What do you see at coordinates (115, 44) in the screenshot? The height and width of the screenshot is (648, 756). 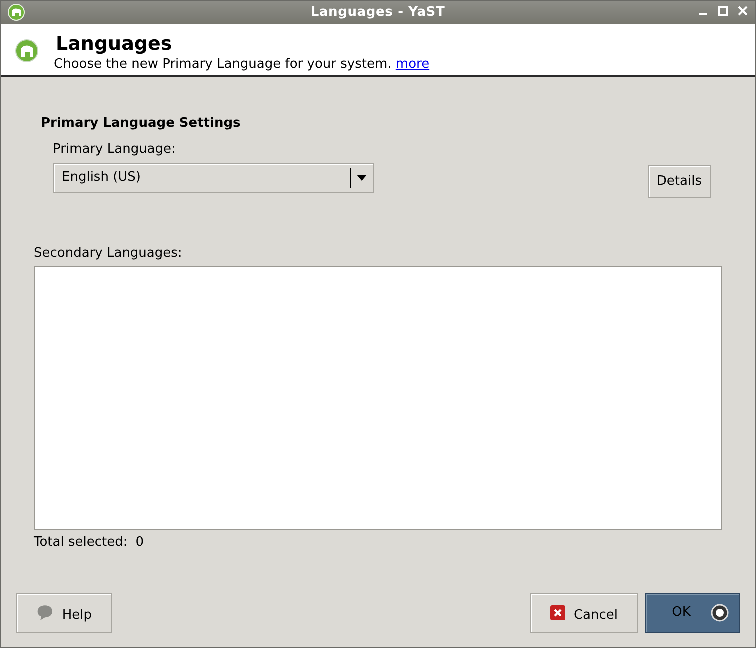 I see `page-title: Languages` at bounding box center [115, 44].